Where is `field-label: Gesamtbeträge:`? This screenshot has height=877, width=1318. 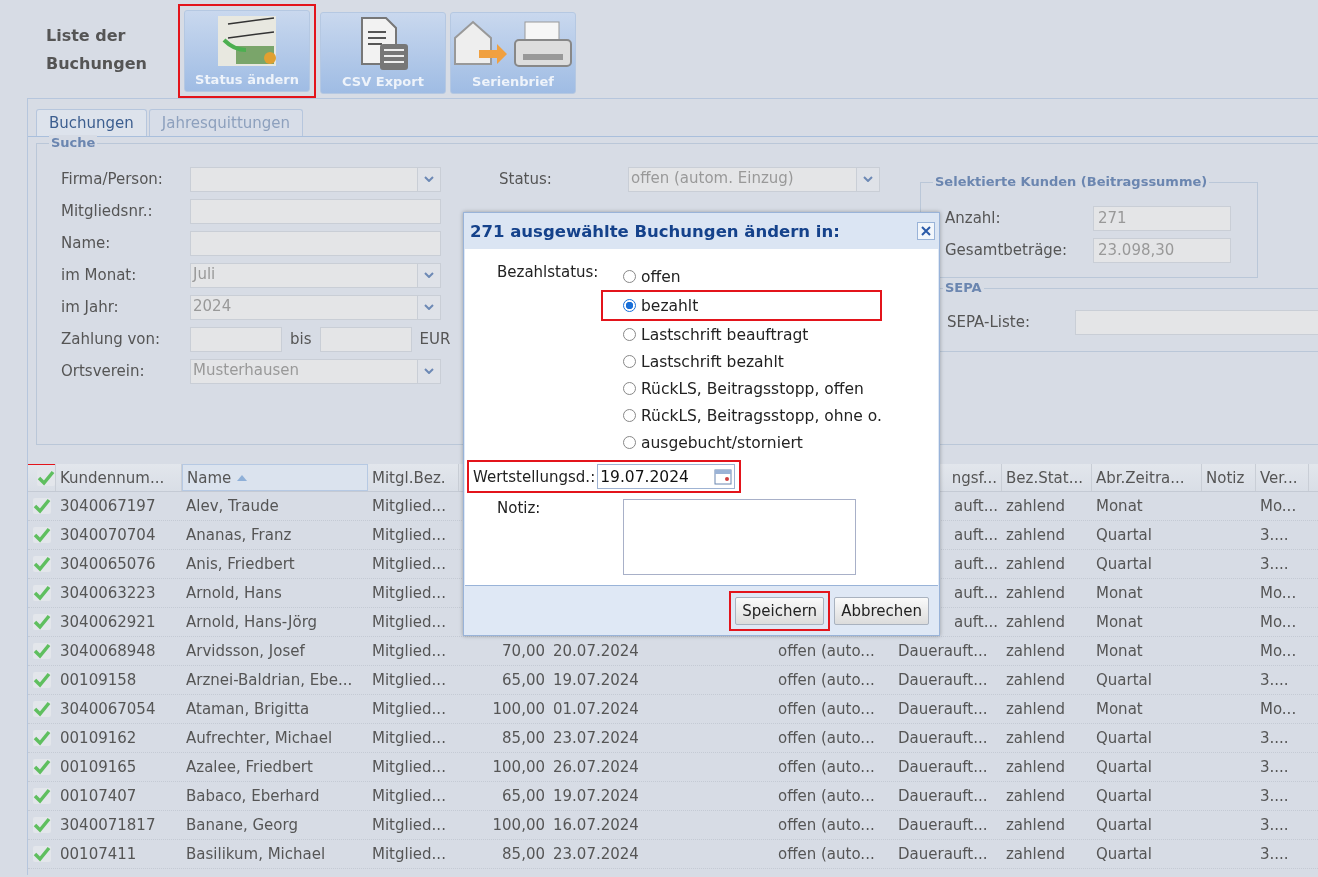 field-label: Gesamtbeträge: is located at coordinates (1007, 250).